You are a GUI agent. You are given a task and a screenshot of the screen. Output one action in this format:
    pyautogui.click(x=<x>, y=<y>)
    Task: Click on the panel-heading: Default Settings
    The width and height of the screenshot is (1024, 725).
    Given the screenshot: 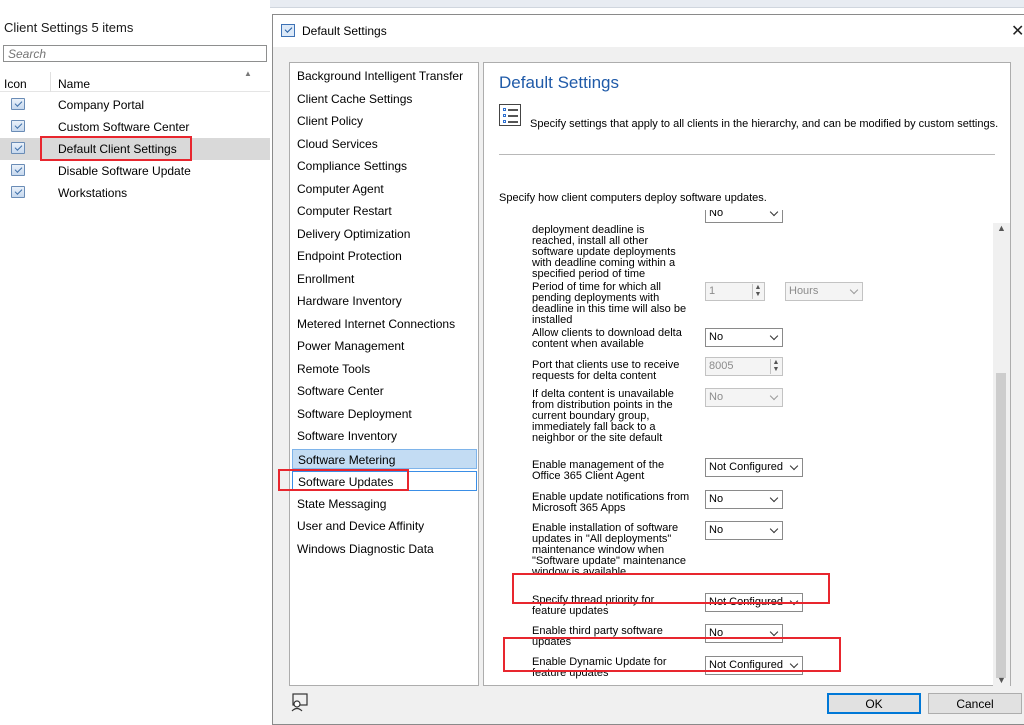 What is the action you would take?
    pyautogui.click(x=559, y=82)
    